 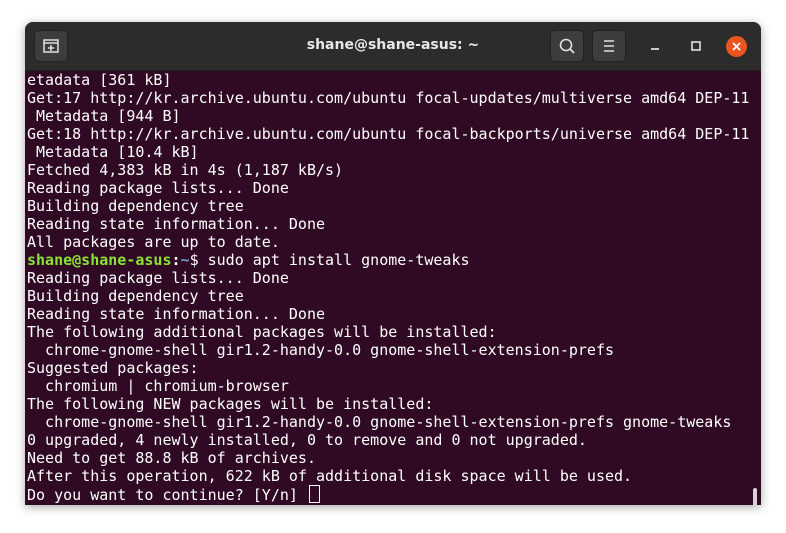 I want to click on title-bar: shane@shane-asus: ~, so click(x=393, y=46).